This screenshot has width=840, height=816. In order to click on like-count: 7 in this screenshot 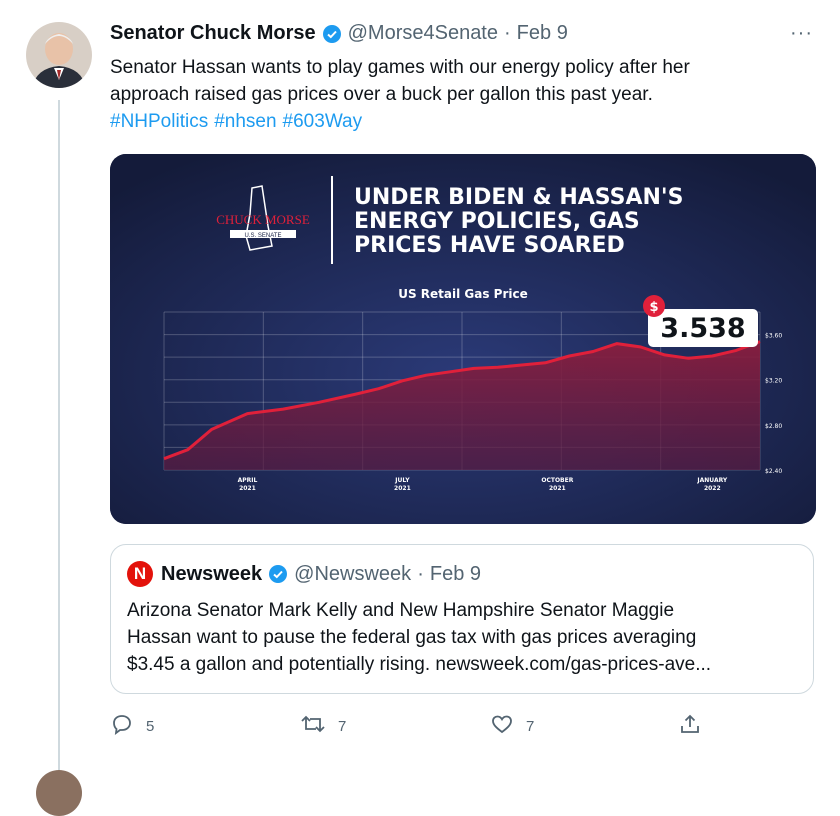, I will do `click(530, 726)`.